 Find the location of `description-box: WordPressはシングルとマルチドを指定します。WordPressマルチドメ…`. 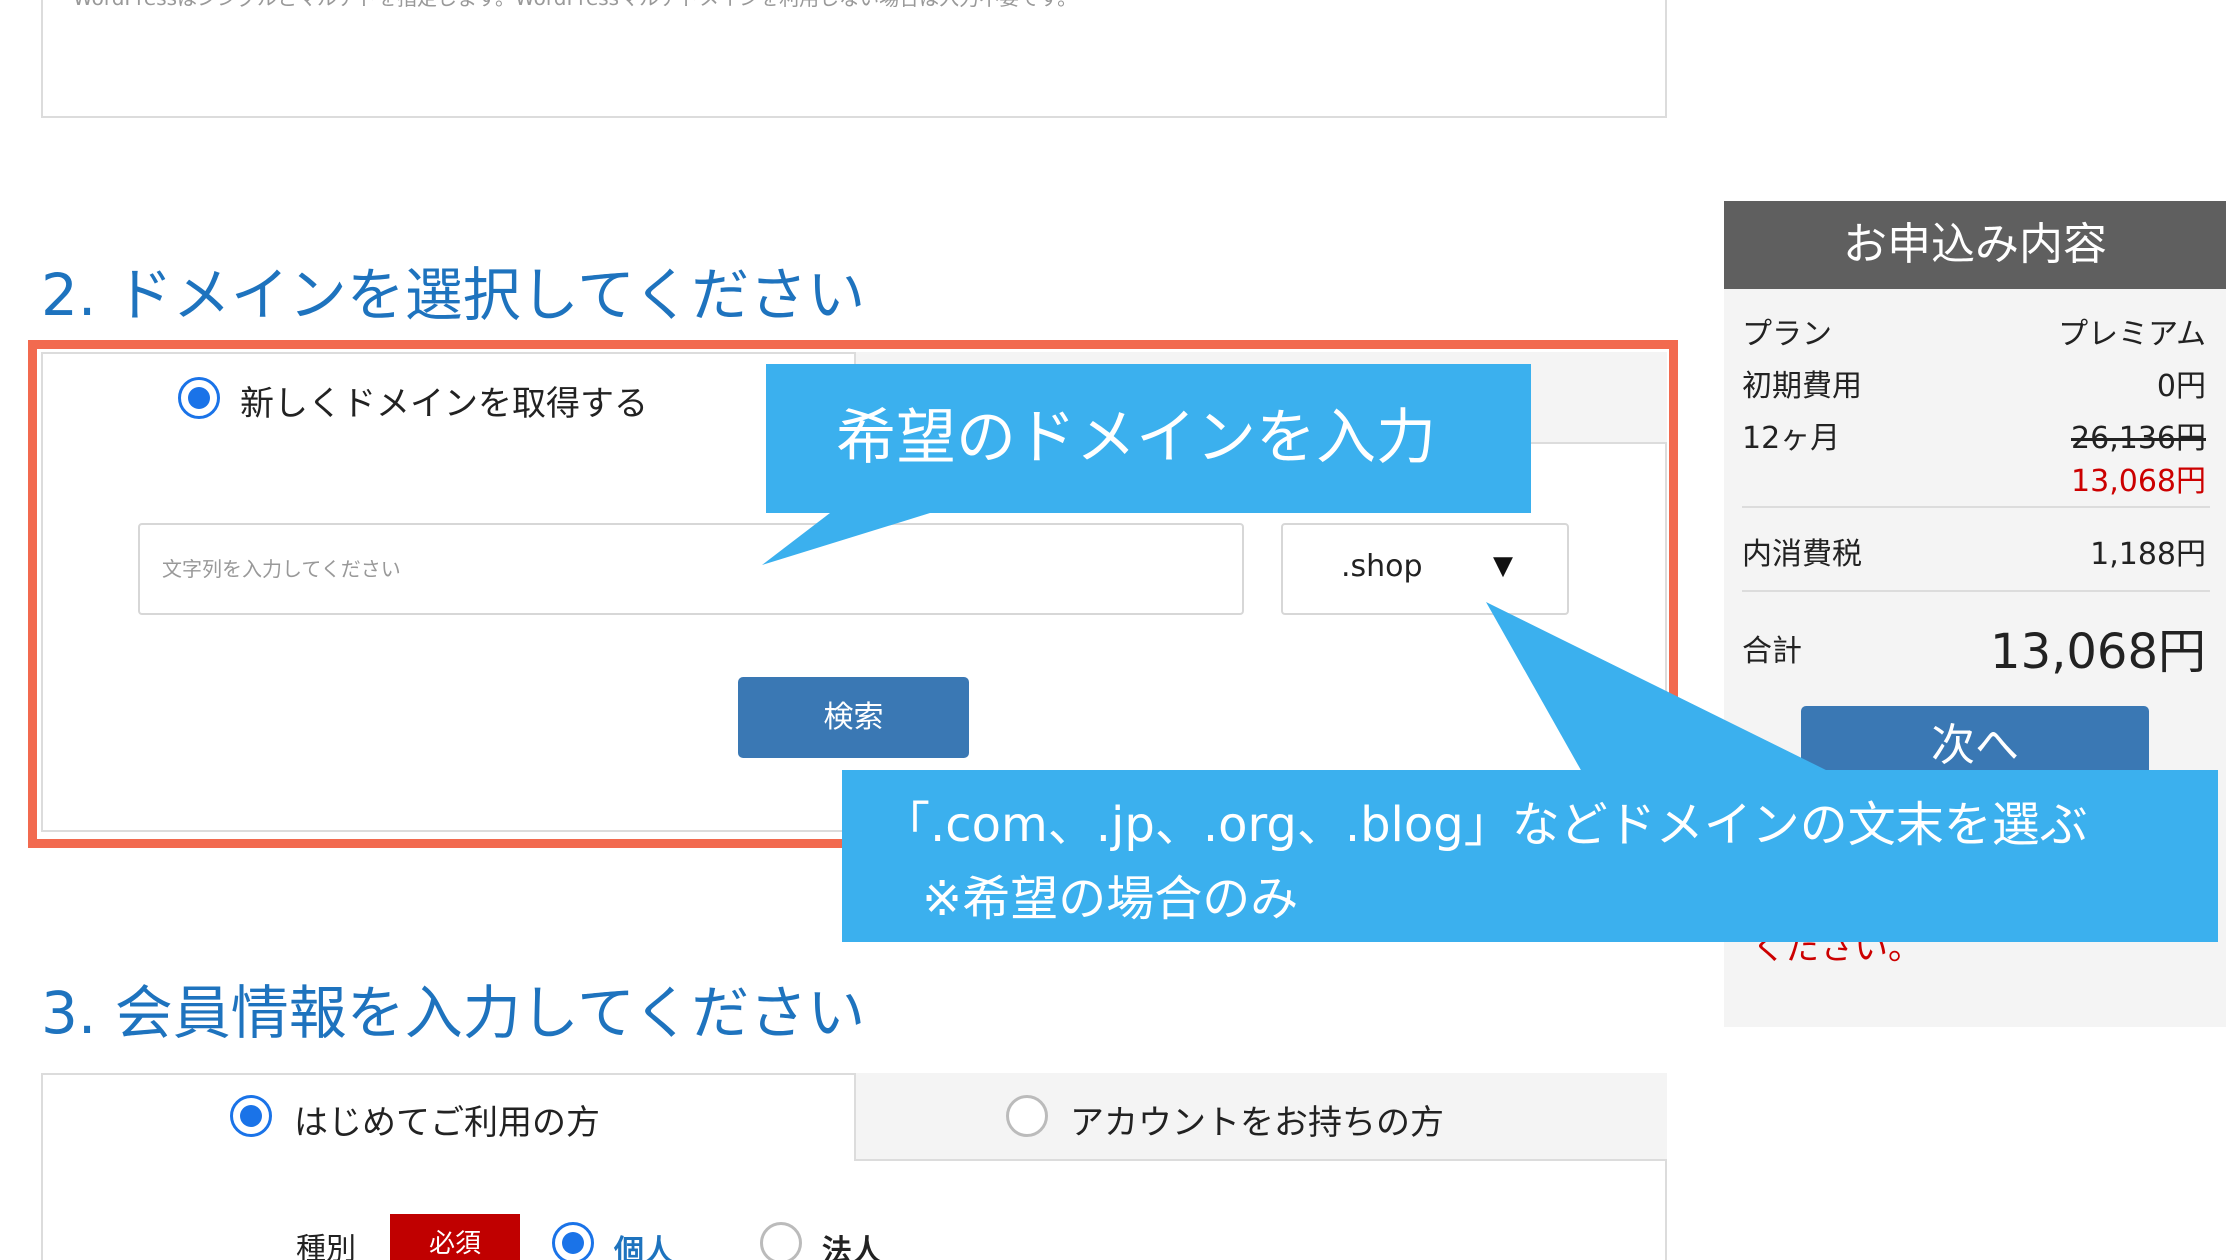

description-box: WordPressはシングルとマルチドを指定します。WordPressマルチドメ… is located at coordinates (854, 59).